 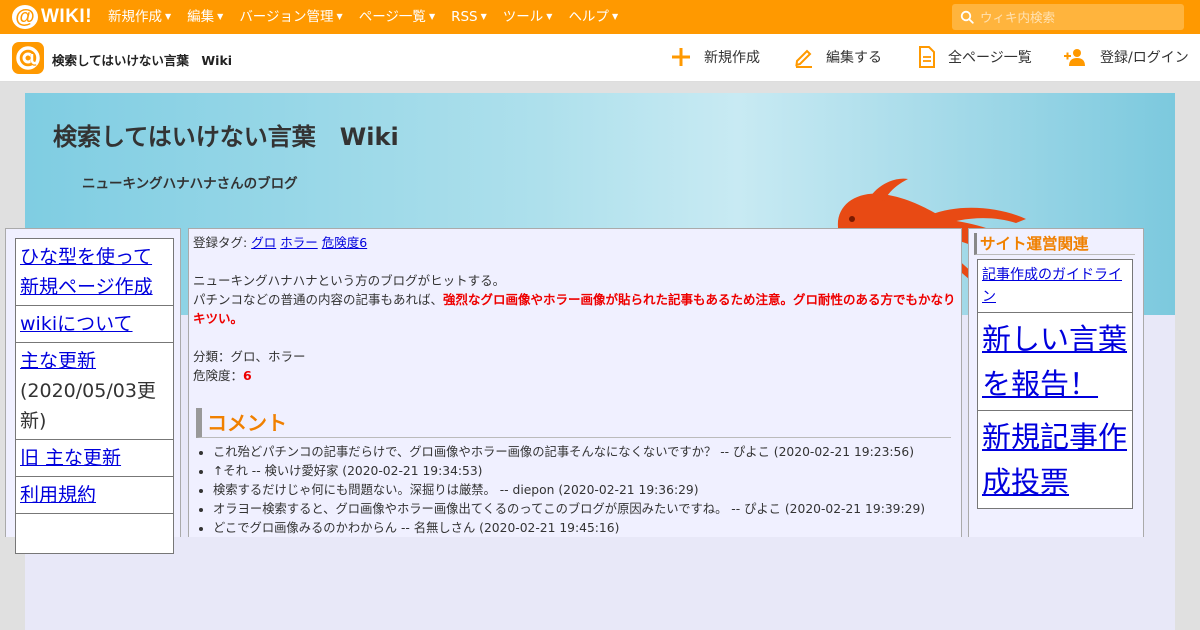 What do you see at coordinates (397, 17) in the screenshot?
I see `menu-page-list: ページ一覧 ▼` at bounding box center [397, 17].